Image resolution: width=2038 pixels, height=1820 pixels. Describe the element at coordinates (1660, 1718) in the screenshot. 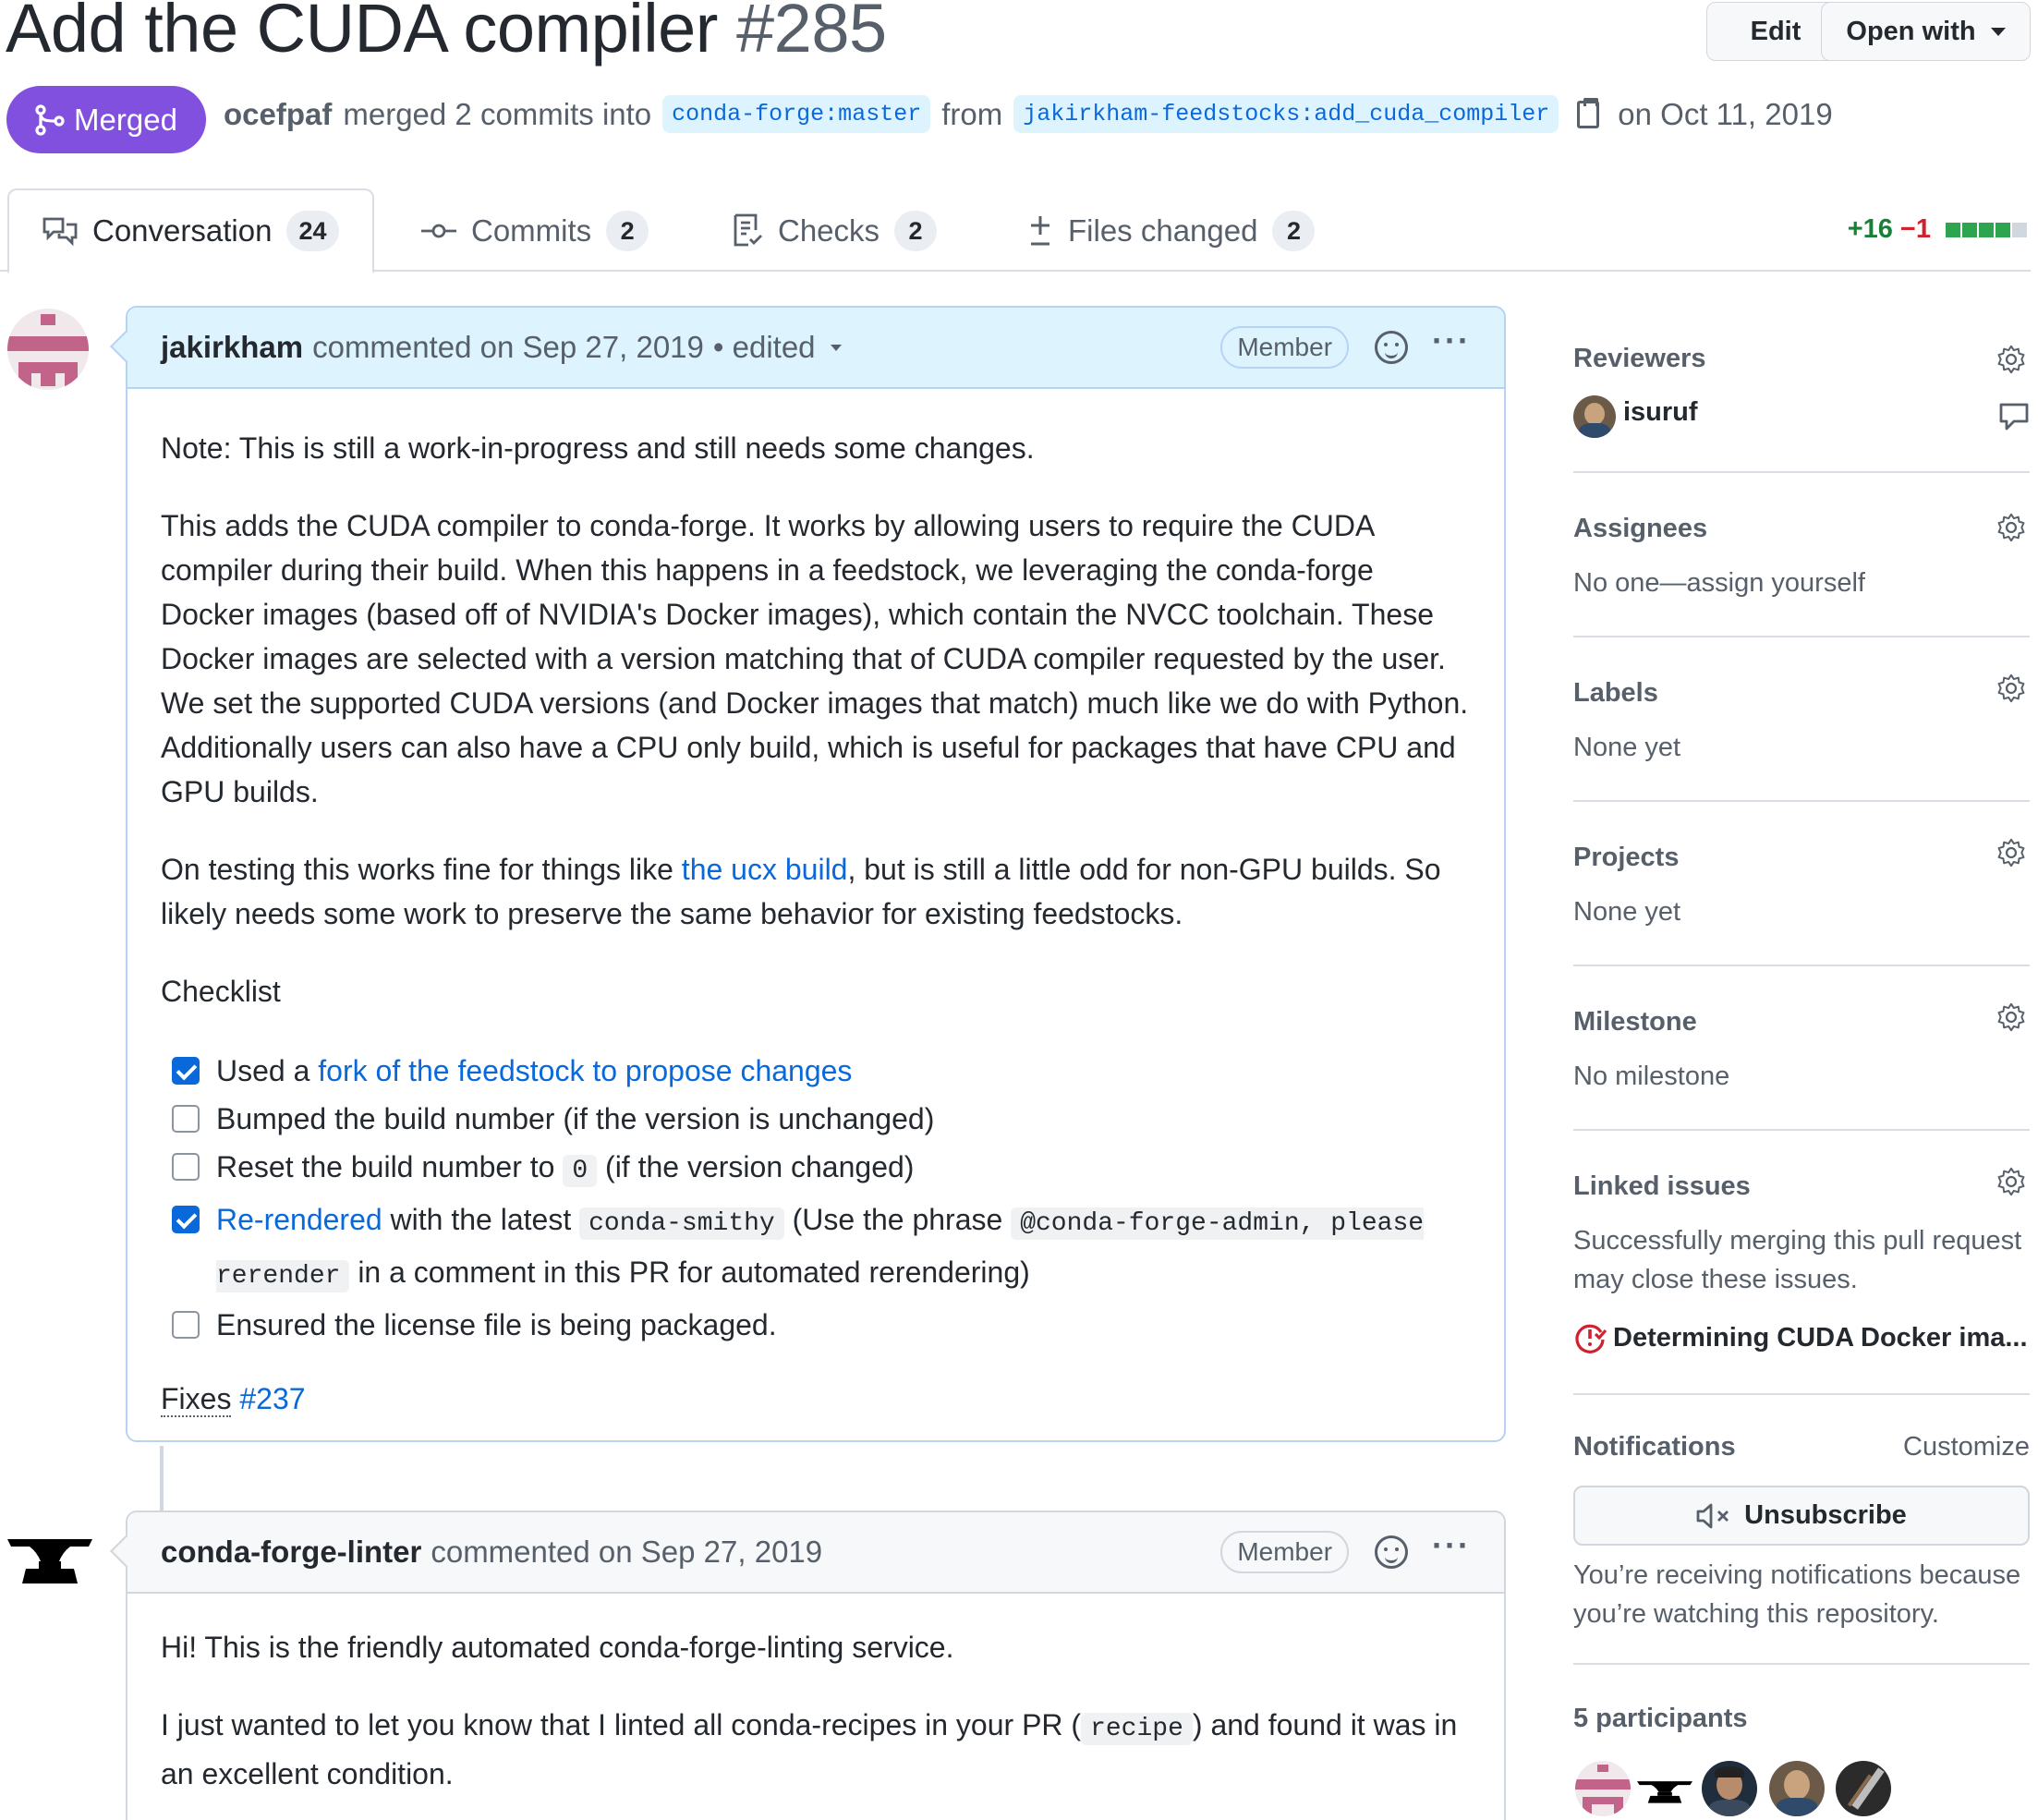

I see `sidebar-title: 5 participants` at that location.